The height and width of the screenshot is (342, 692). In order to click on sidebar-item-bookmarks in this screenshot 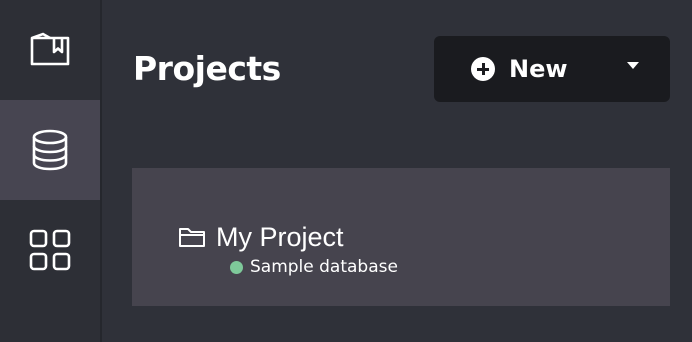, I will do `click(50, 50)`.